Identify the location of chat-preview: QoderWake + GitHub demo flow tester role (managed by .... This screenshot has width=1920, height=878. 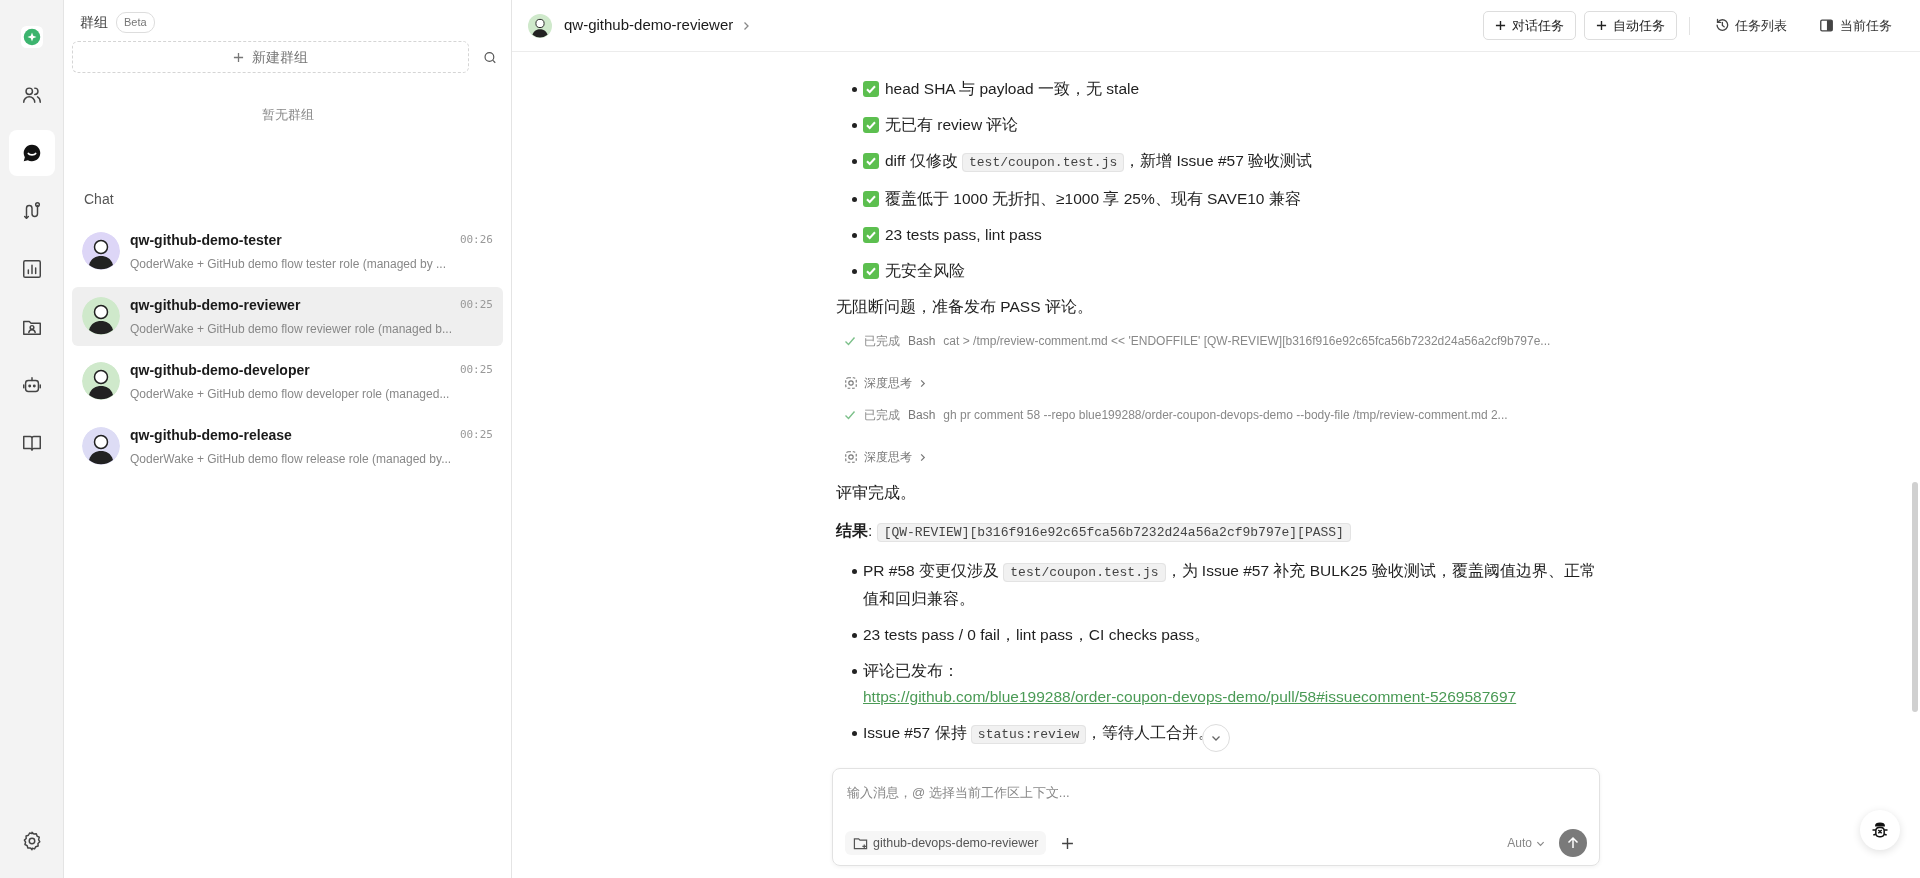
(289, 264).